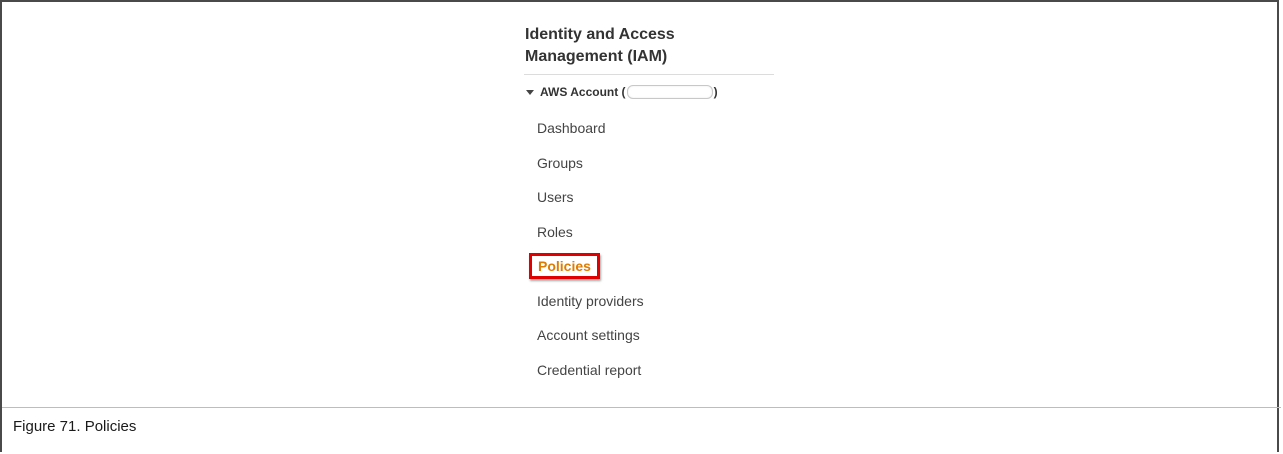 This screenshot has width=1283, height=454. I want to click on aws-account-close: ), so click(715, 92).